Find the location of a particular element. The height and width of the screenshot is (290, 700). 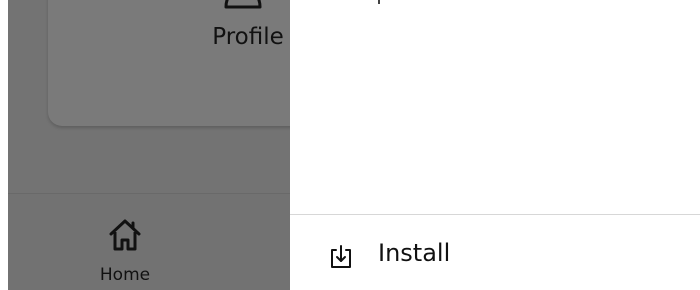

top-cropped-mark is located at coordinates (379, 2).